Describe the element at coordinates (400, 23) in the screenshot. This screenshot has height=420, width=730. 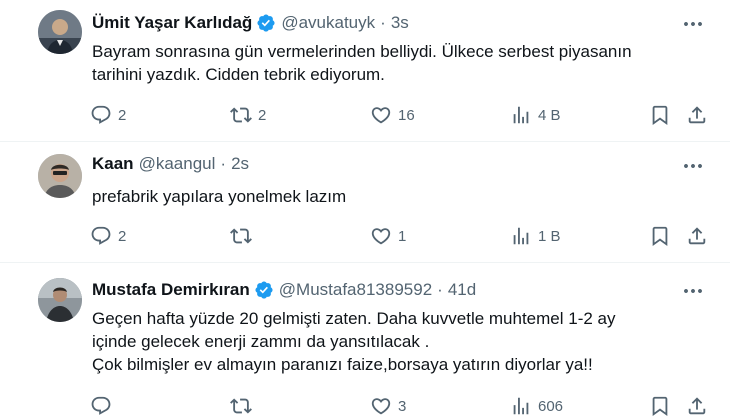
I see `tweet-time: 3s` at that location.